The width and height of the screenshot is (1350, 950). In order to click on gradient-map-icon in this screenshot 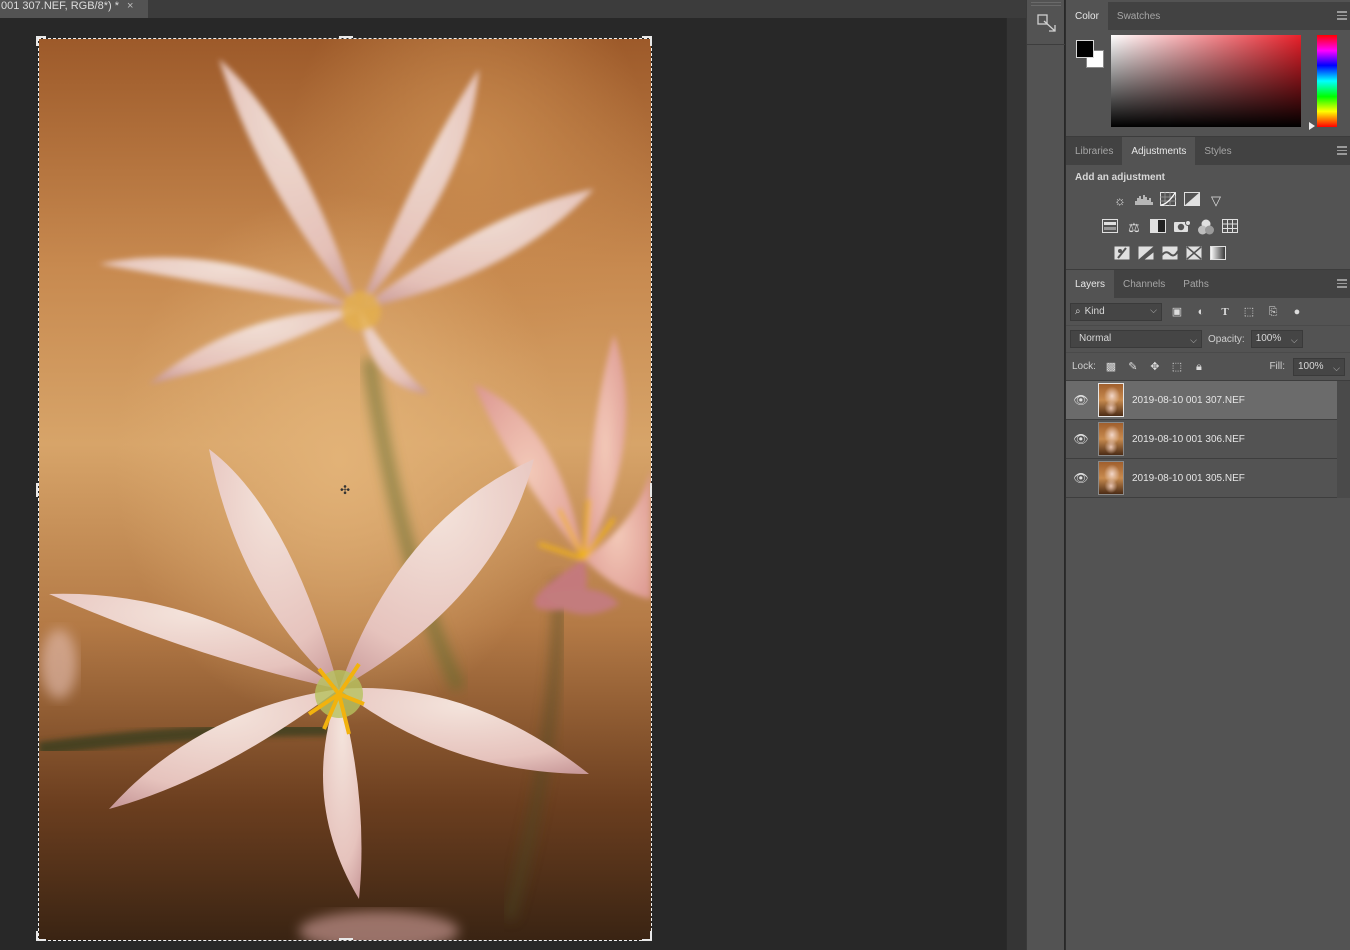, I will do `click(1218, 254)`.